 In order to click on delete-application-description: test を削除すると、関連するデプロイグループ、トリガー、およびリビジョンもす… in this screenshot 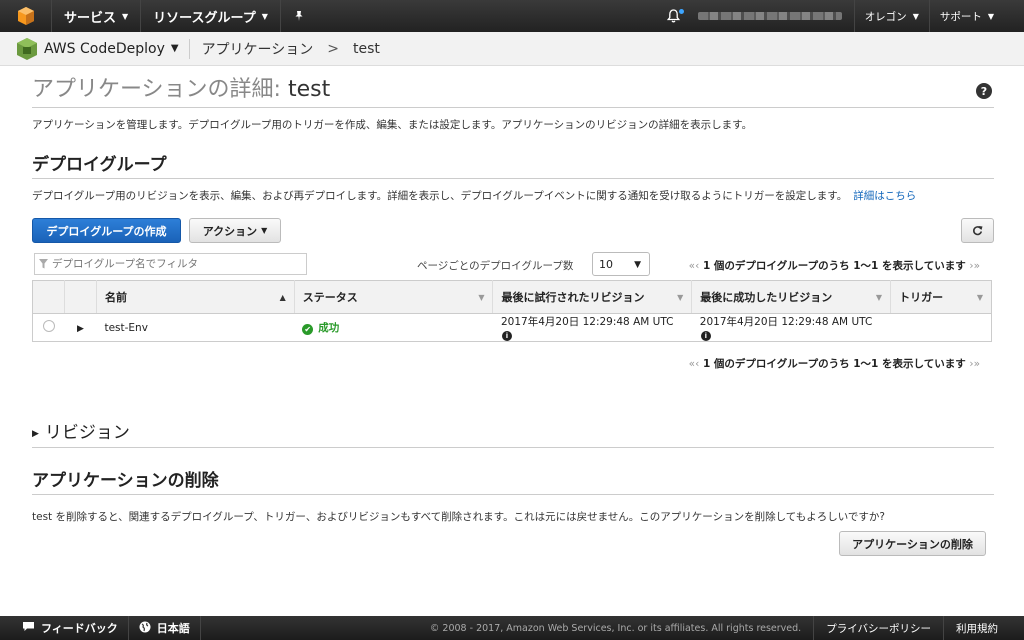, I will do `click(459, 517)`.